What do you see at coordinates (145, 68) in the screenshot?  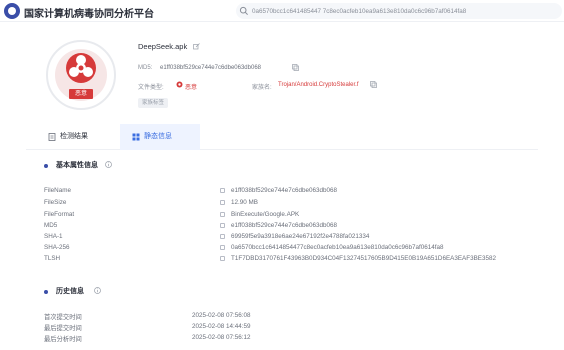 I see `md5-label: MD5:` at bounding box center [145, 68].